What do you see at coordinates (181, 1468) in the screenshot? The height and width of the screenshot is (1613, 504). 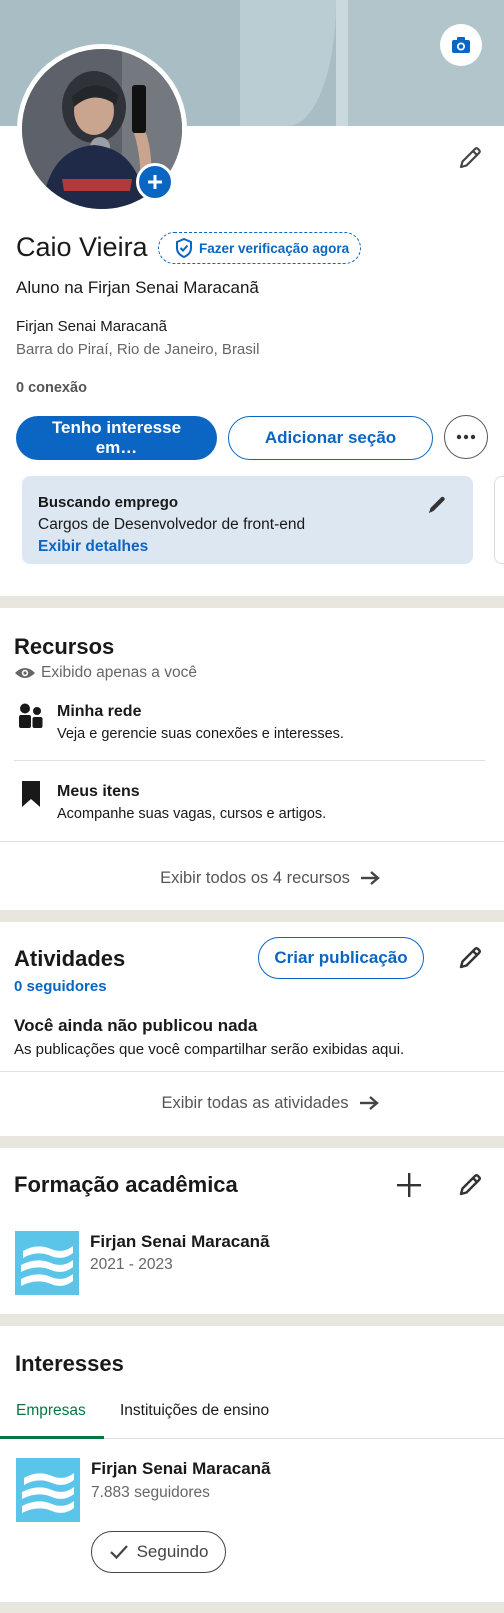 I see `interest-name: Firjan Senai Maracanã` at bounding box center [181, 1468].